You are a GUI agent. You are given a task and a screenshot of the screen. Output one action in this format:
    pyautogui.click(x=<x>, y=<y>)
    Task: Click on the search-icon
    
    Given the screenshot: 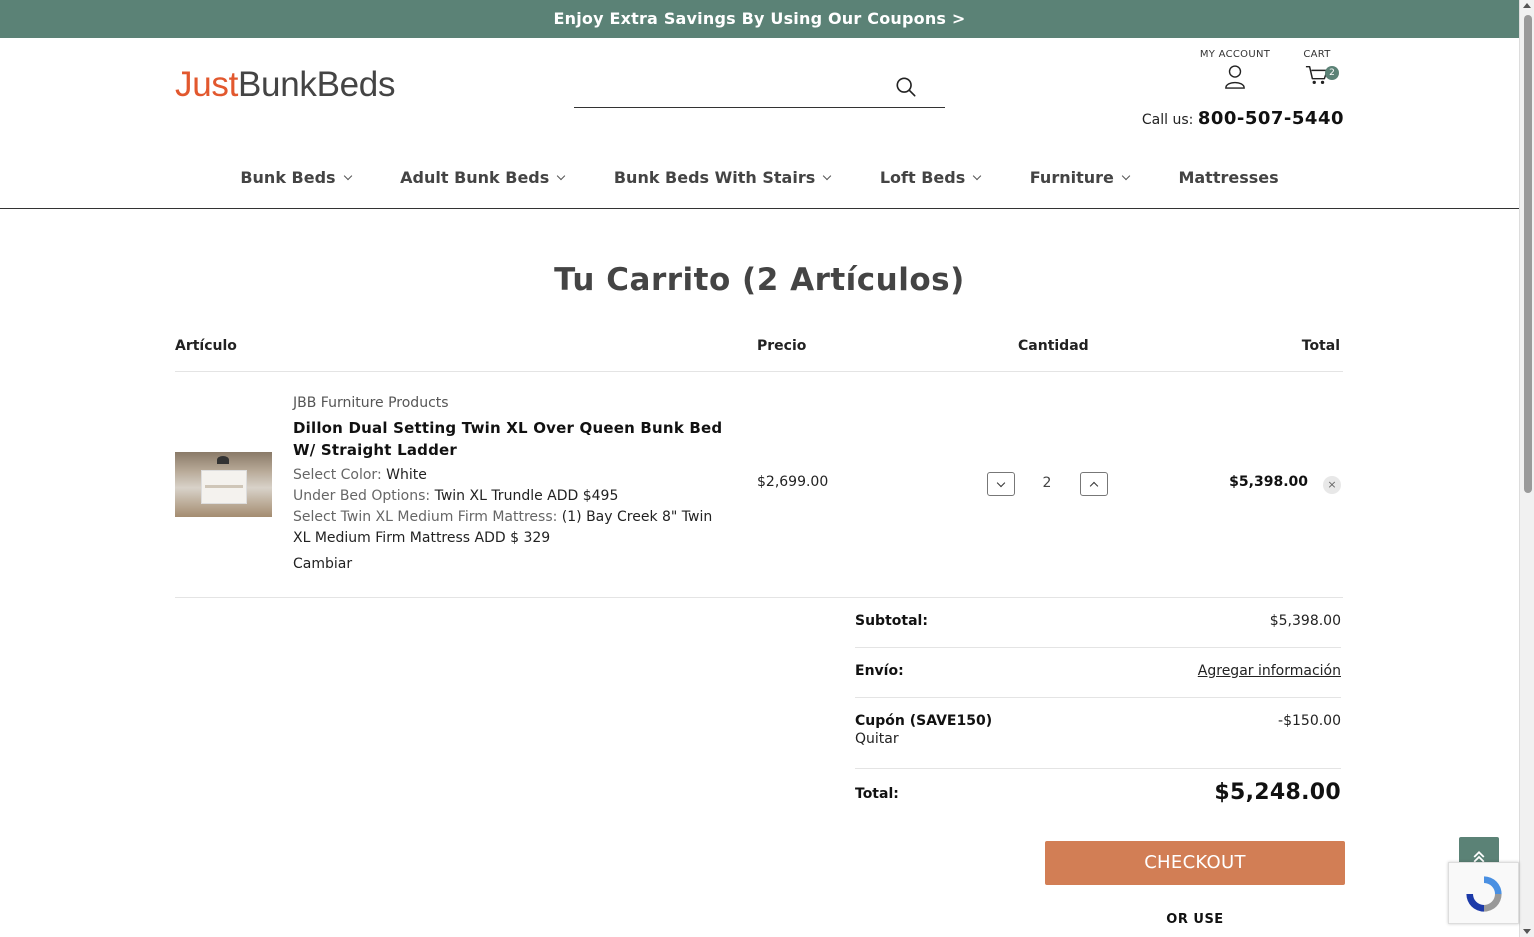 What is the action you would take?
    pyautogui.click(x=906, y=87)
    